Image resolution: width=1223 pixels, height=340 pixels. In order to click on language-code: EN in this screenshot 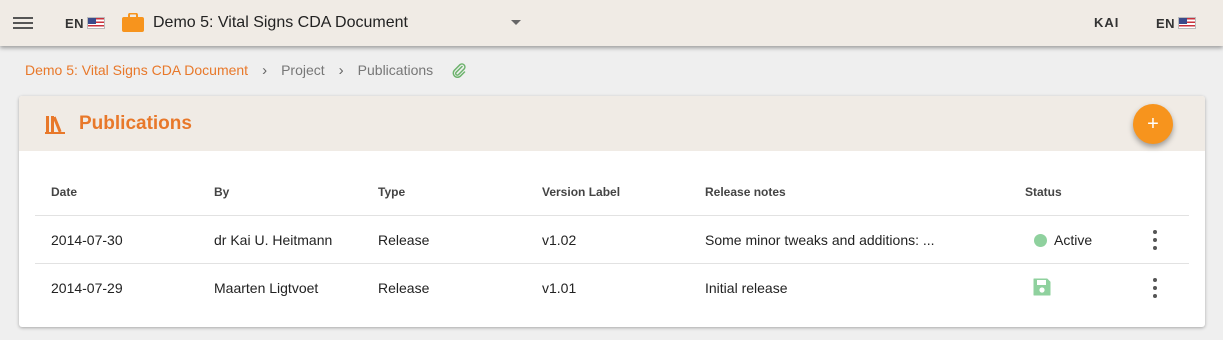, I will do `click(75, 23)`.